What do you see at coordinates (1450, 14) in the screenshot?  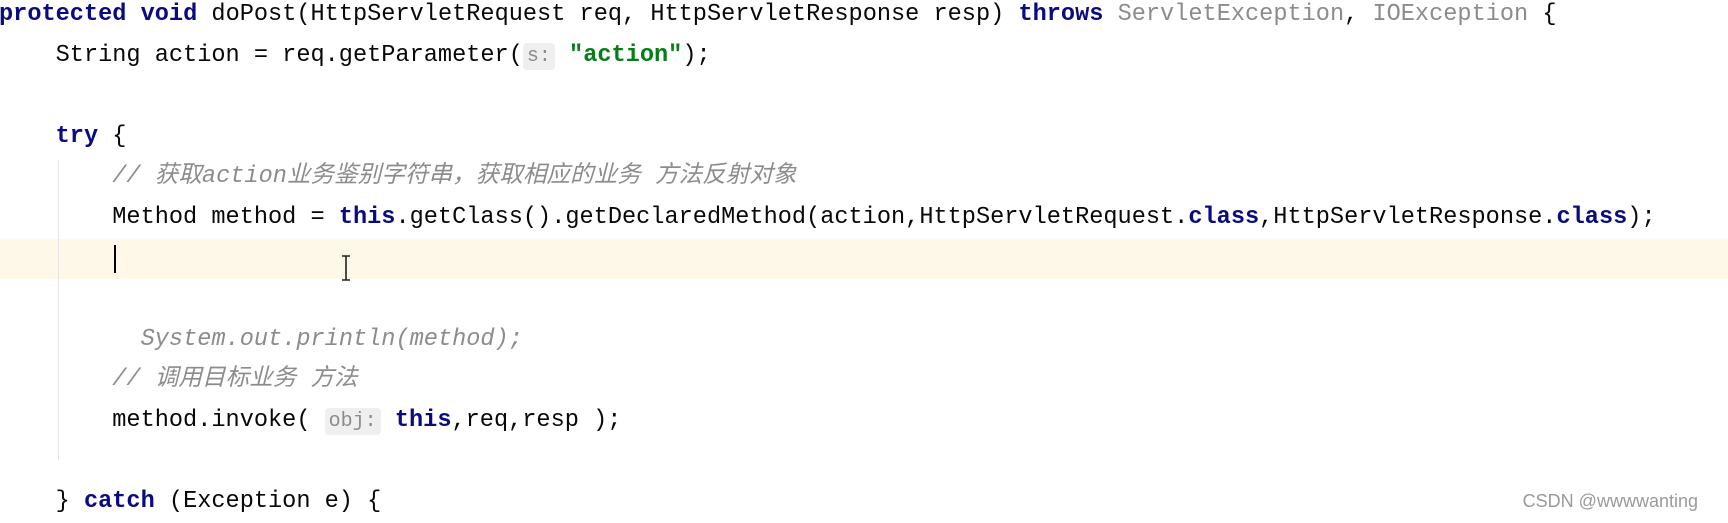 I see `code-token: IOException` at bounding box center [1450, 14].